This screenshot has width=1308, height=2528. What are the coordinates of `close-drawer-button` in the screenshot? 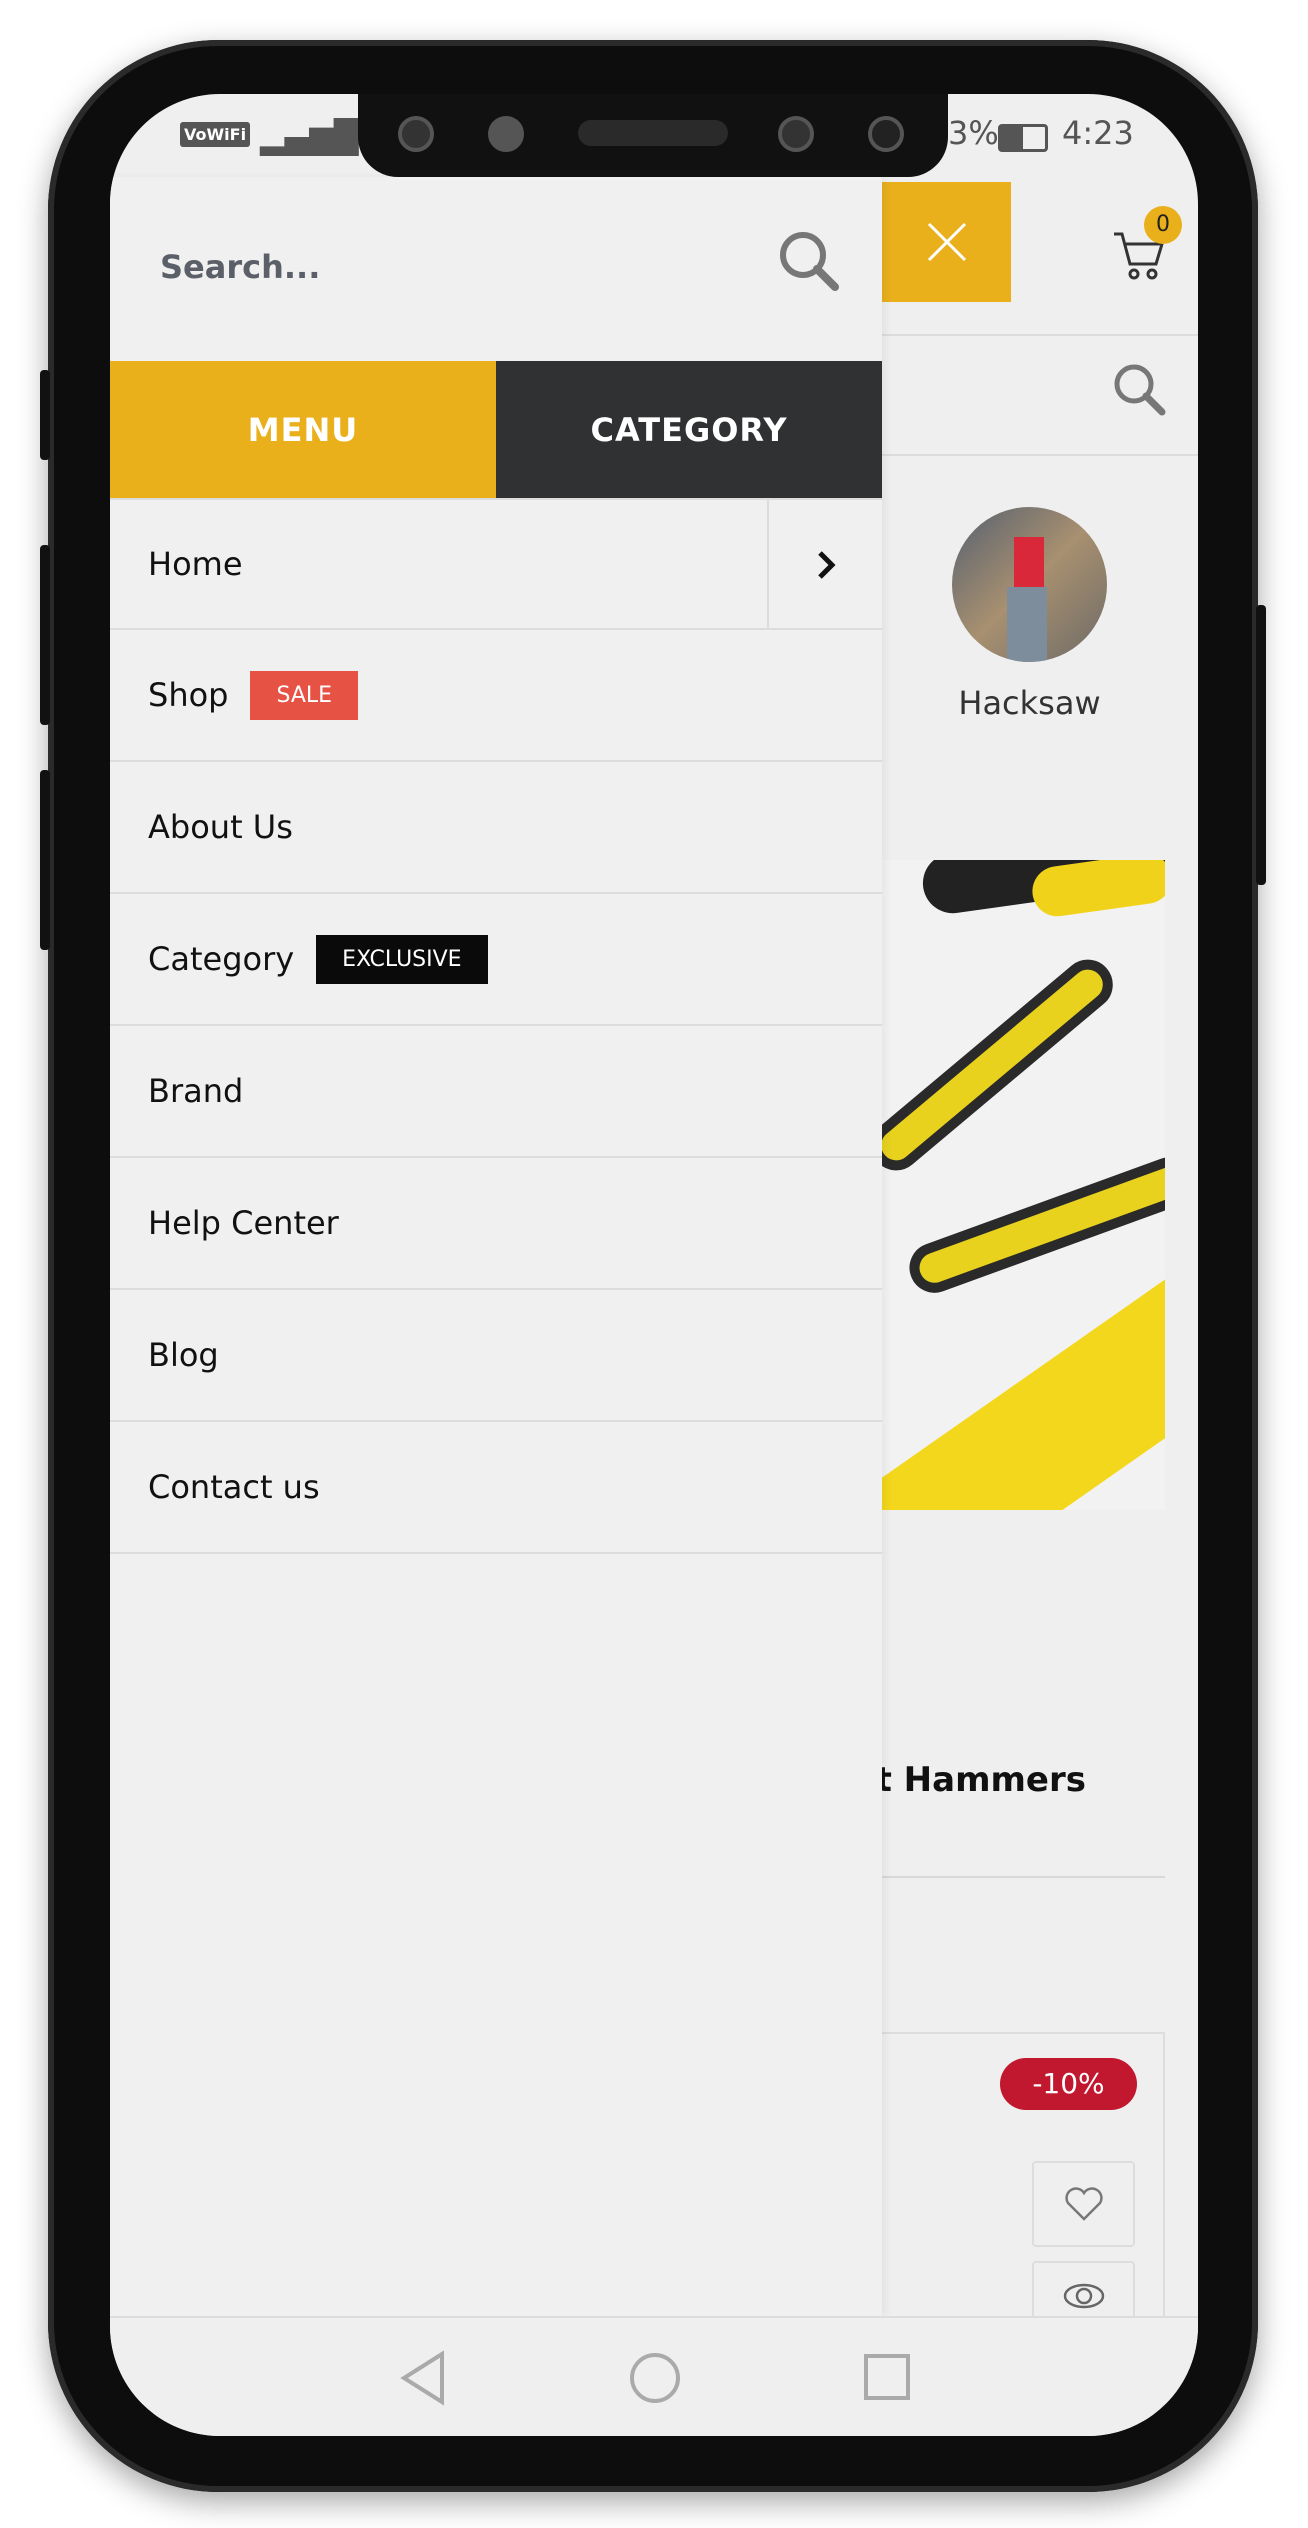 It's located at (946, 242).